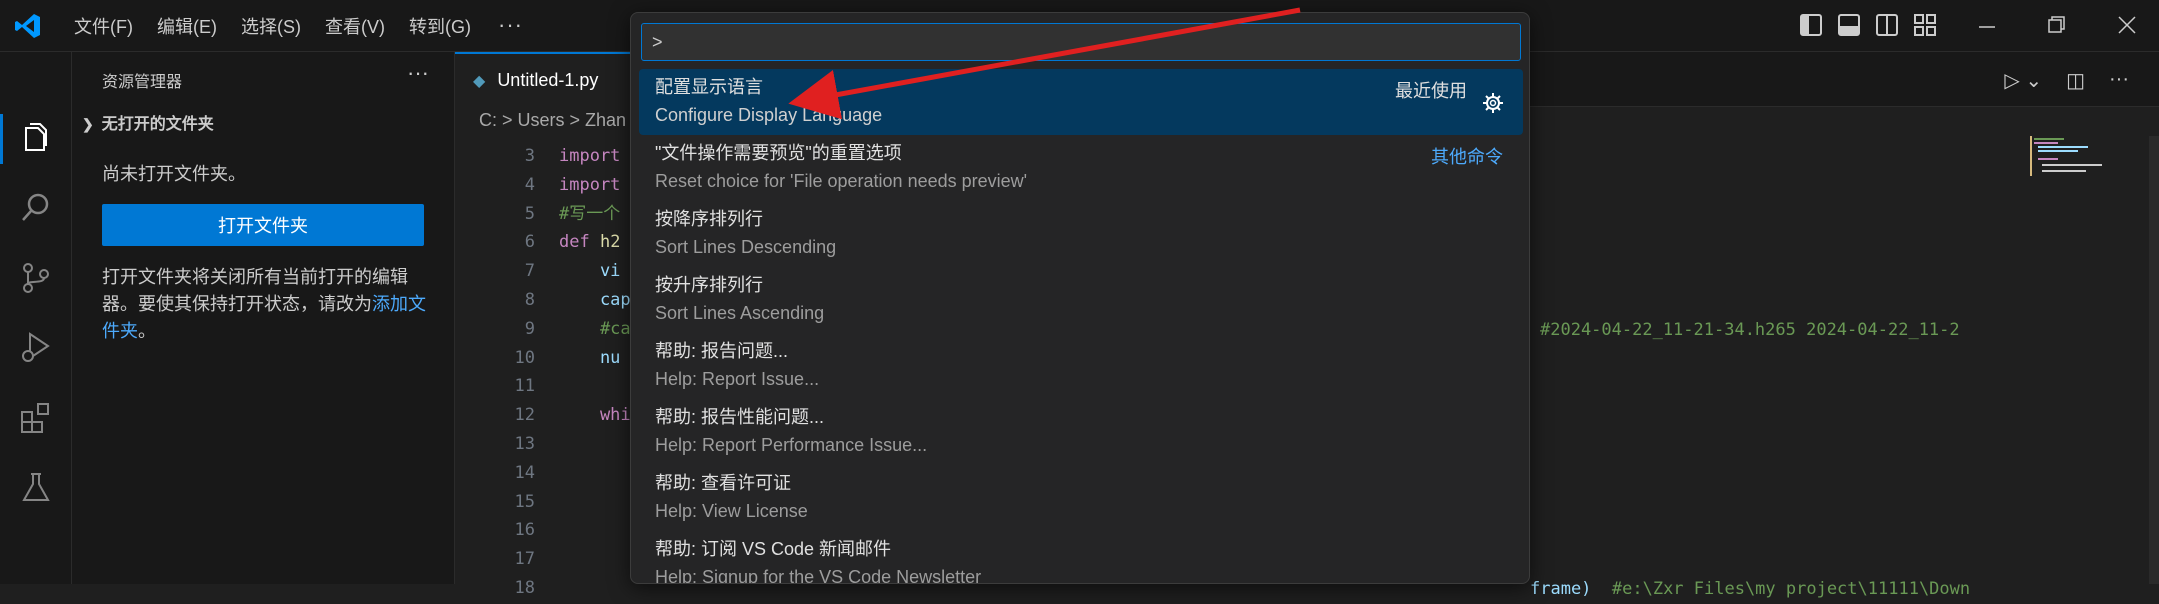 The height and width of the screenshot is (604, 2159). What do you see at coordinates (267, 304) in the screenshot?
I see `open-folder-info: 打开文件夹将关闭所有当前打开的编辑器。要使其保持打开状态，请改为添加文件夹。` at bounding box center [267, 304].